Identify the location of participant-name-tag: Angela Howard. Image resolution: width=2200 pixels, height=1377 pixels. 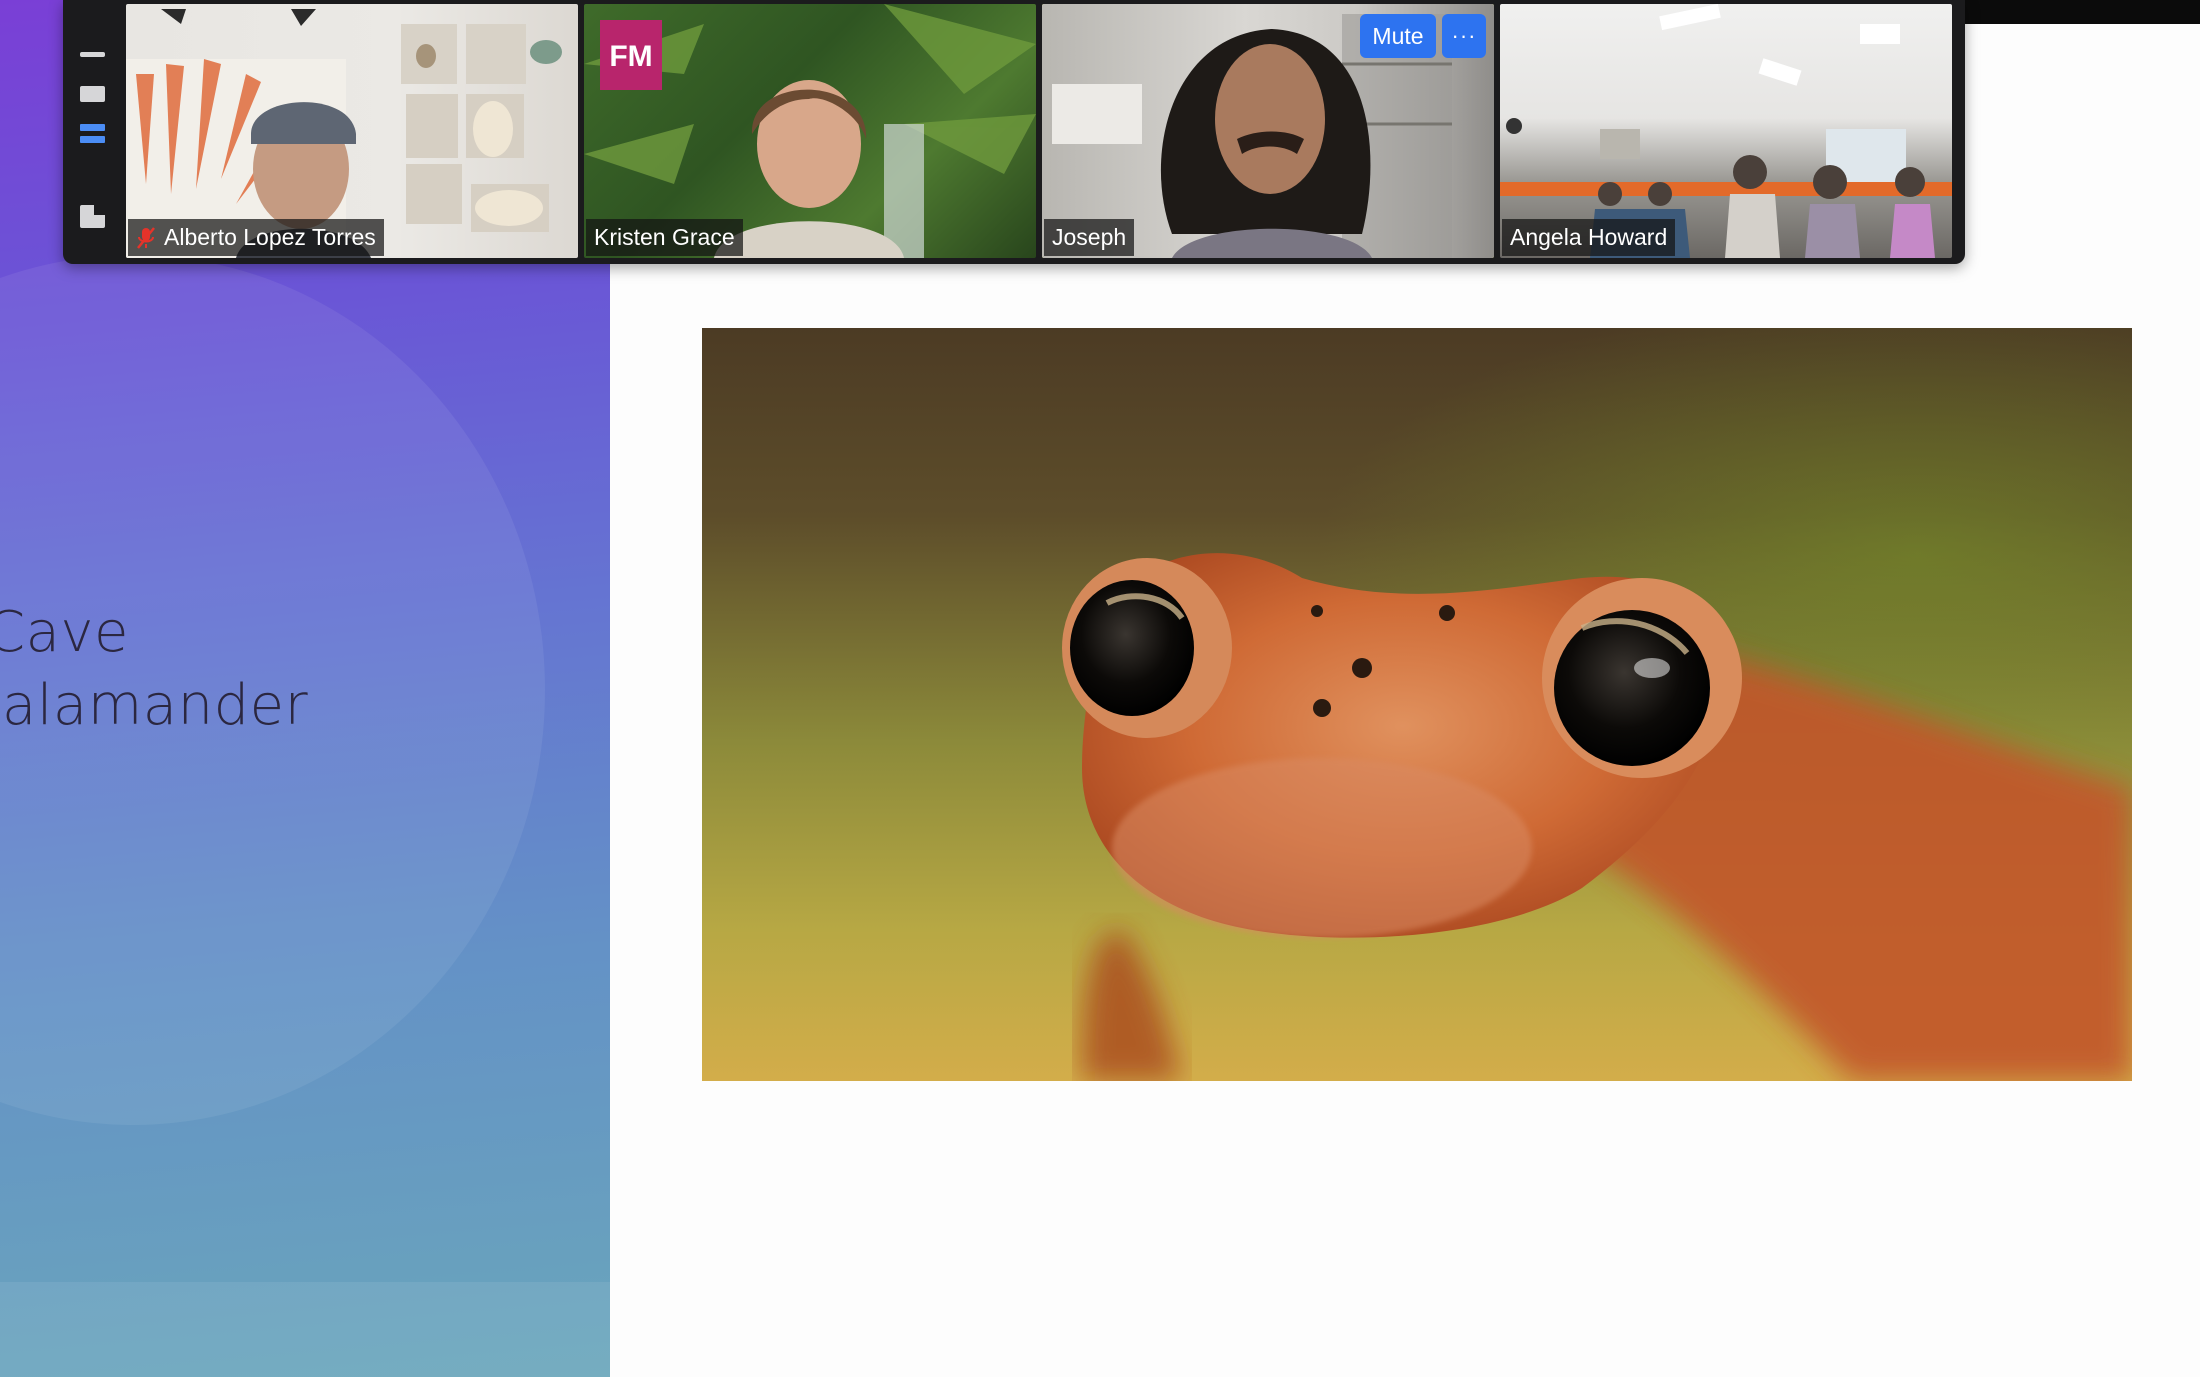
(1589, 237).